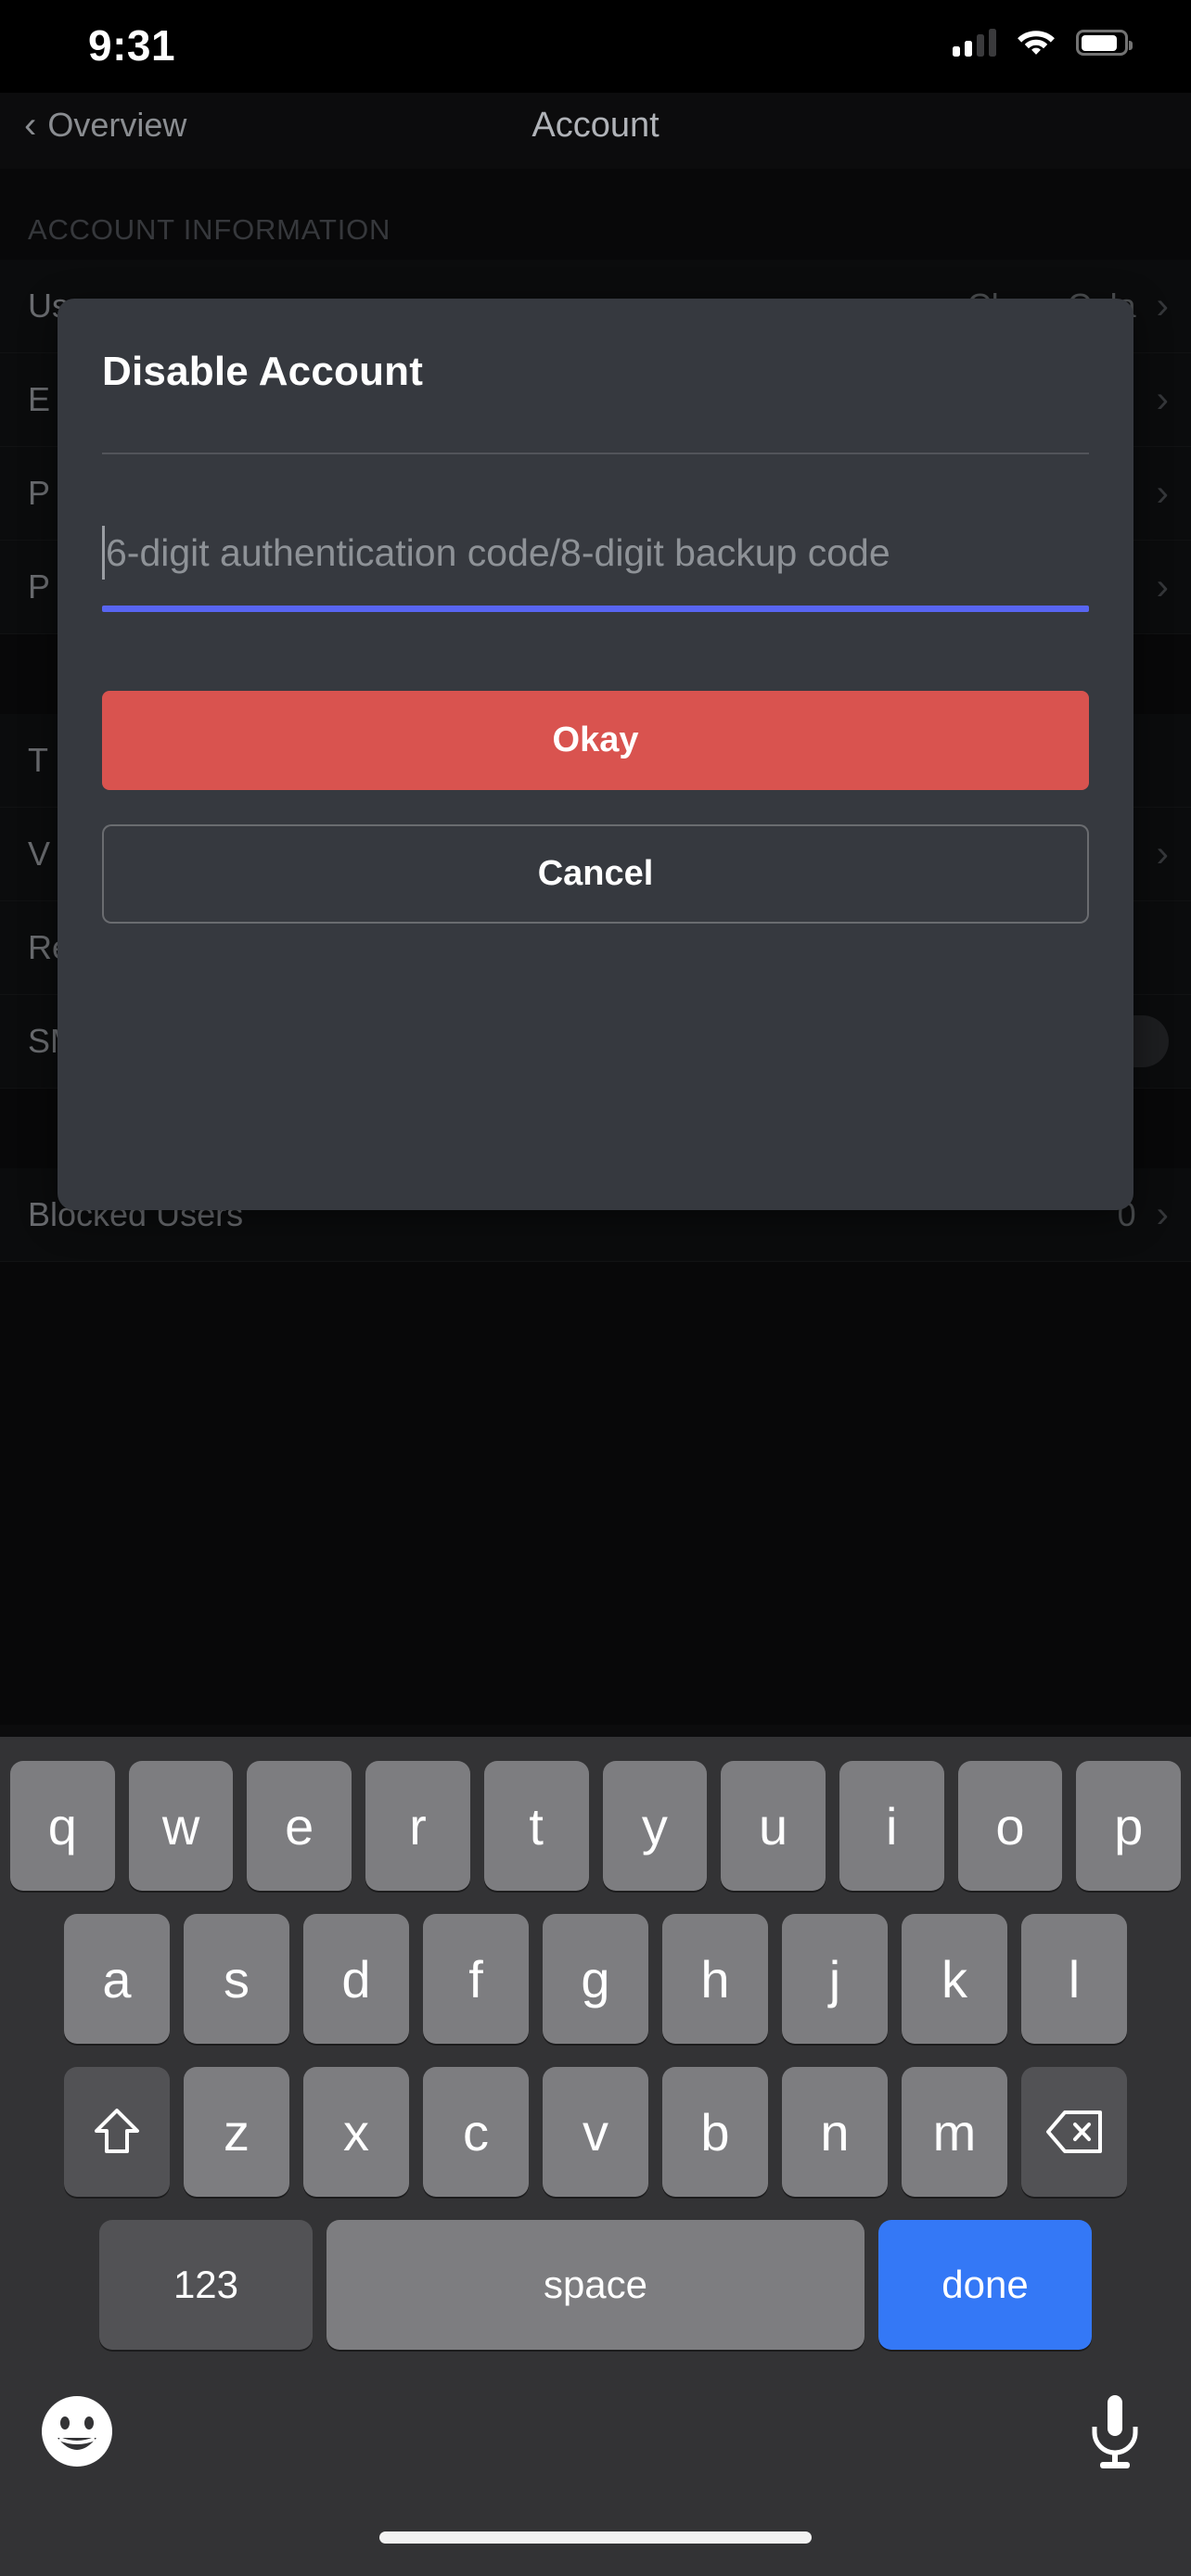 This screenshot has width=1191, height=2576. What do you see at coordinates (595, 46) in the screenshot?
I see `status-bar: 9:31` at bounding box center [595, 46].